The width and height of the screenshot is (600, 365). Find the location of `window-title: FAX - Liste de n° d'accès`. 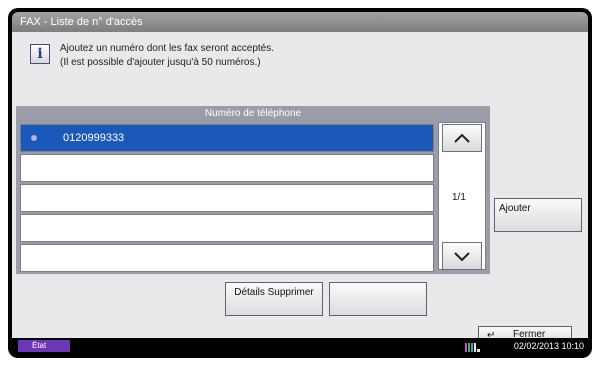

window-title: FAX - Liste de n° d'accès is located at coordinates (300, 22).